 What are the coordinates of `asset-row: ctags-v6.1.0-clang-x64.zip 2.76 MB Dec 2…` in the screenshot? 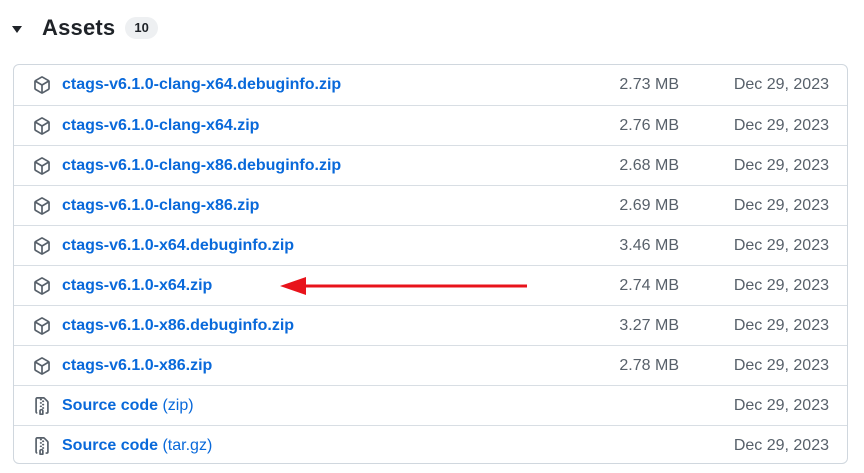 It's located at (430, 125).